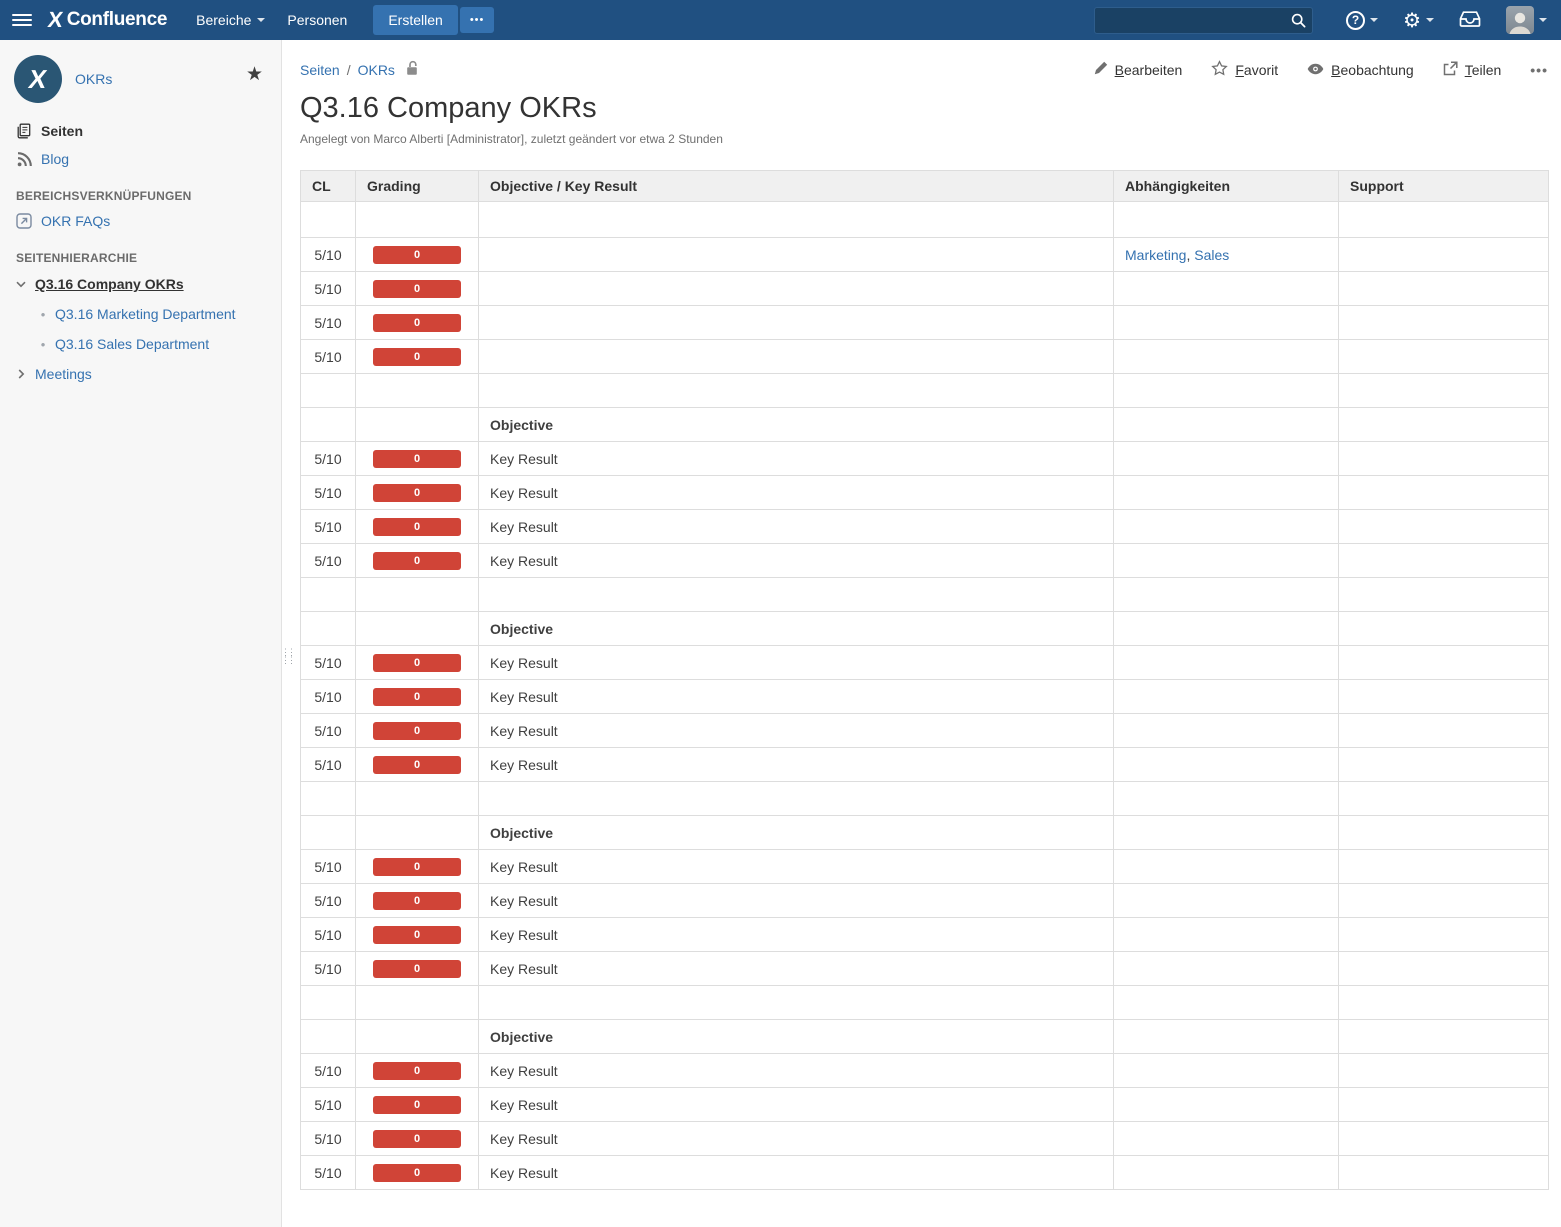  I want to click on space-logo: X, so click(38, 79).